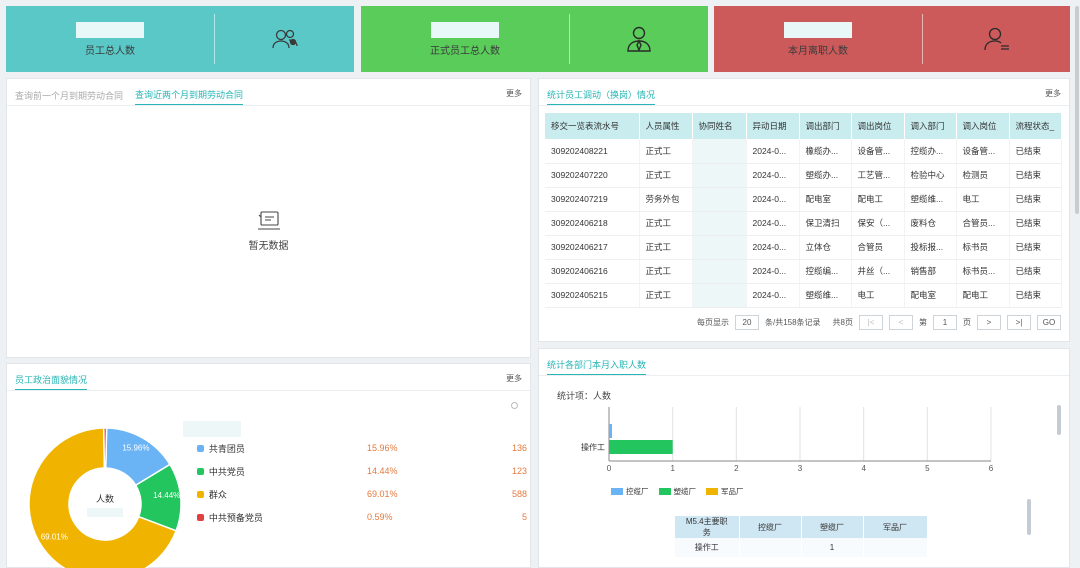 This screenshot has width=1080, height=568. I want to click on column-header: 调出部门, so click(825, 126).